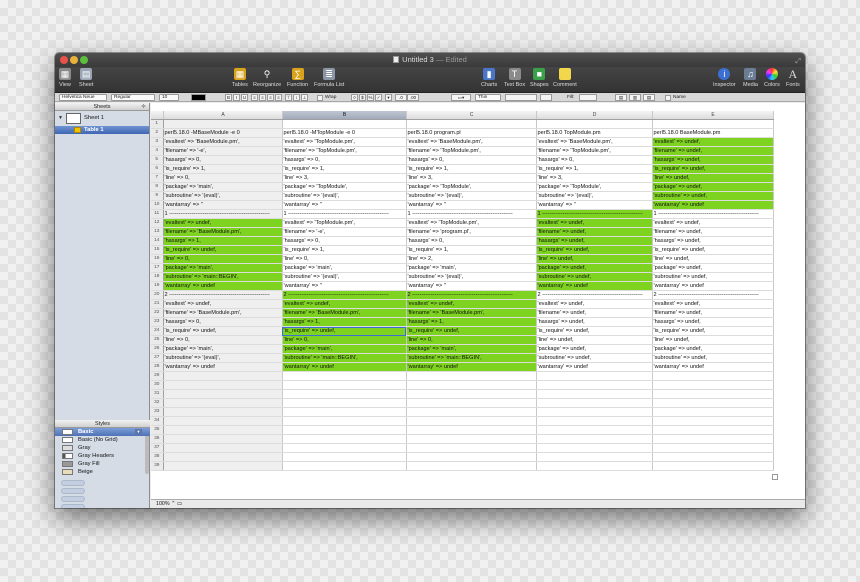 The height and width of the screenshot is (582, 860). I want to click on cell-e31, so click(713, 394).